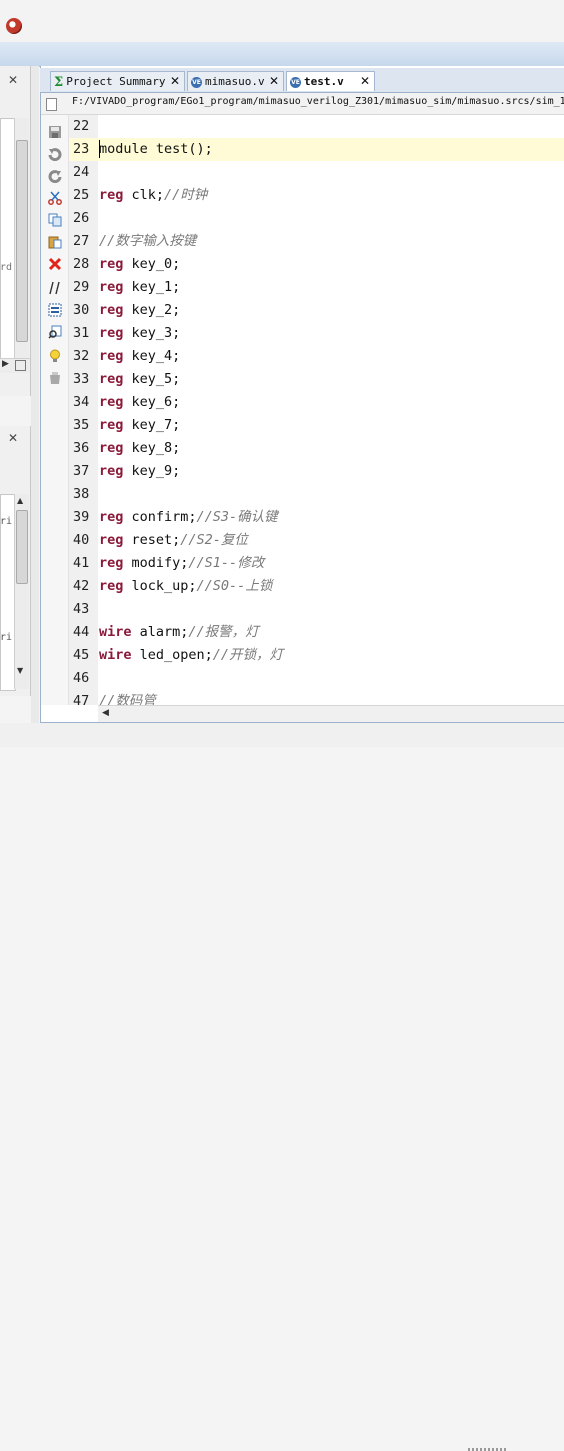 The width and height of the screenshot is (564, 1451). What do you see at coordinates (55, 264) in the screenshot?
I see `delete-icon` at bounding box center [55, 264].